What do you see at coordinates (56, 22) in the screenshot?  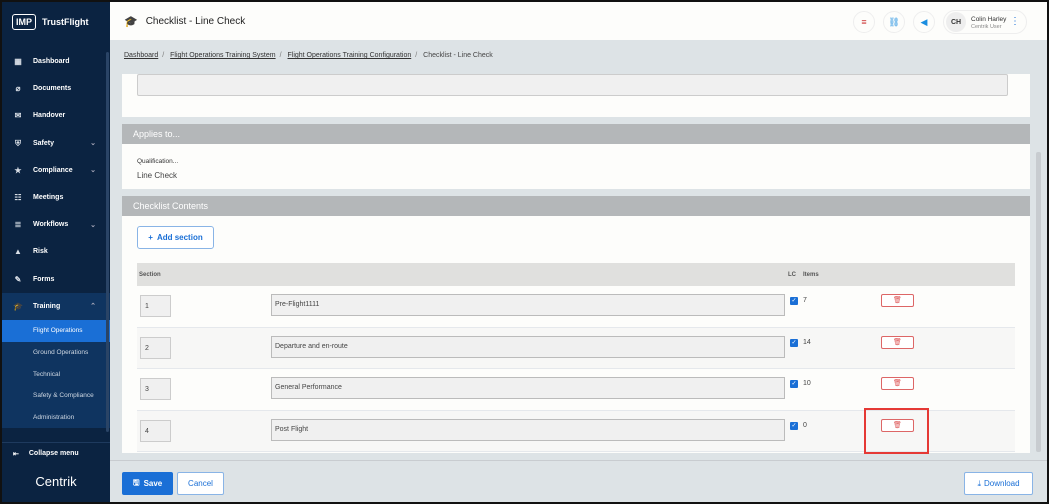 I see `logo: IMP TrustFlight` at bounding box center [56, 22].